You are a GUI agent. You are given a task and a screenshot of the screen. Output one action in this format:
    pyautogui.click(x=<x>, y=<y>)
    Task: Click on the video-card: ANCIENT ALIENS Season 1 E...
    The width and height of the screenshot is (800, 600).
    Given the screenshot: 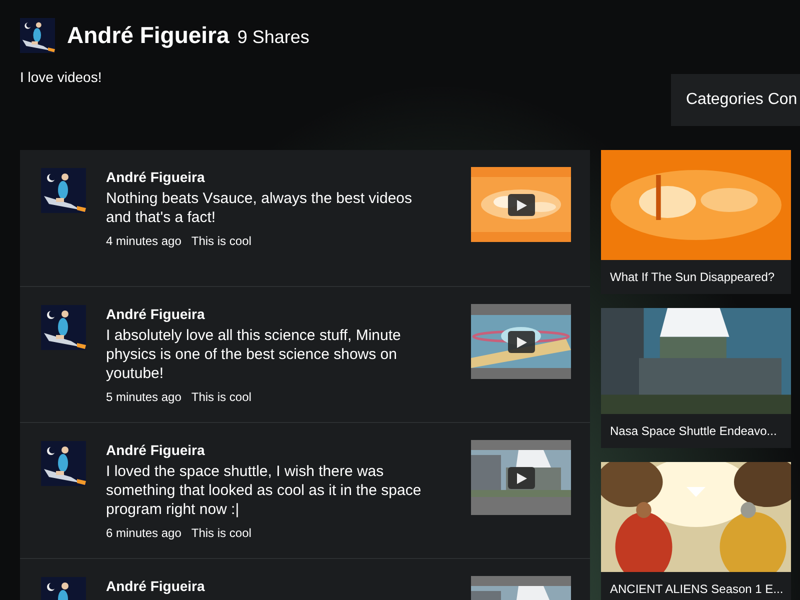 What is the action you would take?
    pyautogui.click(x=696, y=531)
    